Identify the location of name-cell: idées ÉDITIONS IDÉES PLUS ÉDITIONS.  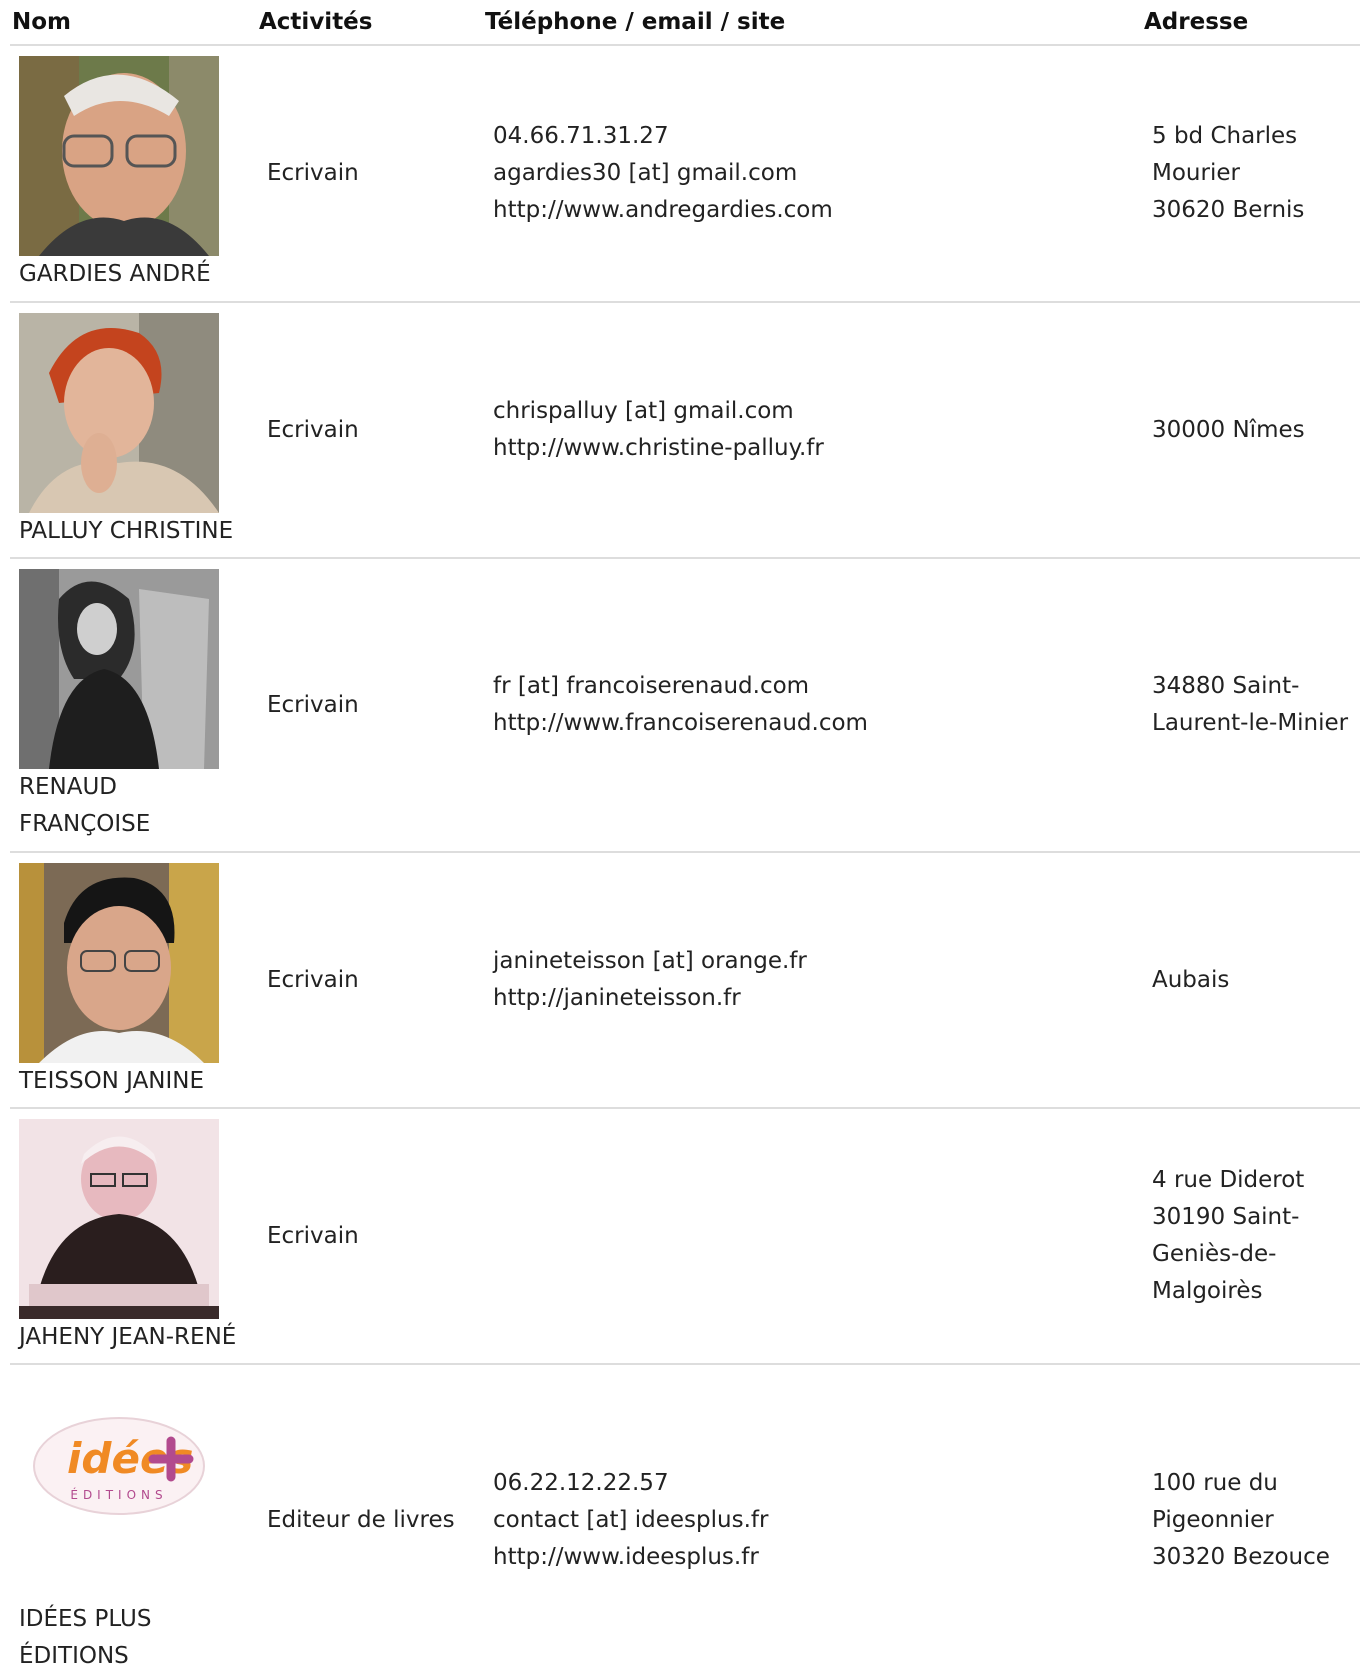
(133, 1519).